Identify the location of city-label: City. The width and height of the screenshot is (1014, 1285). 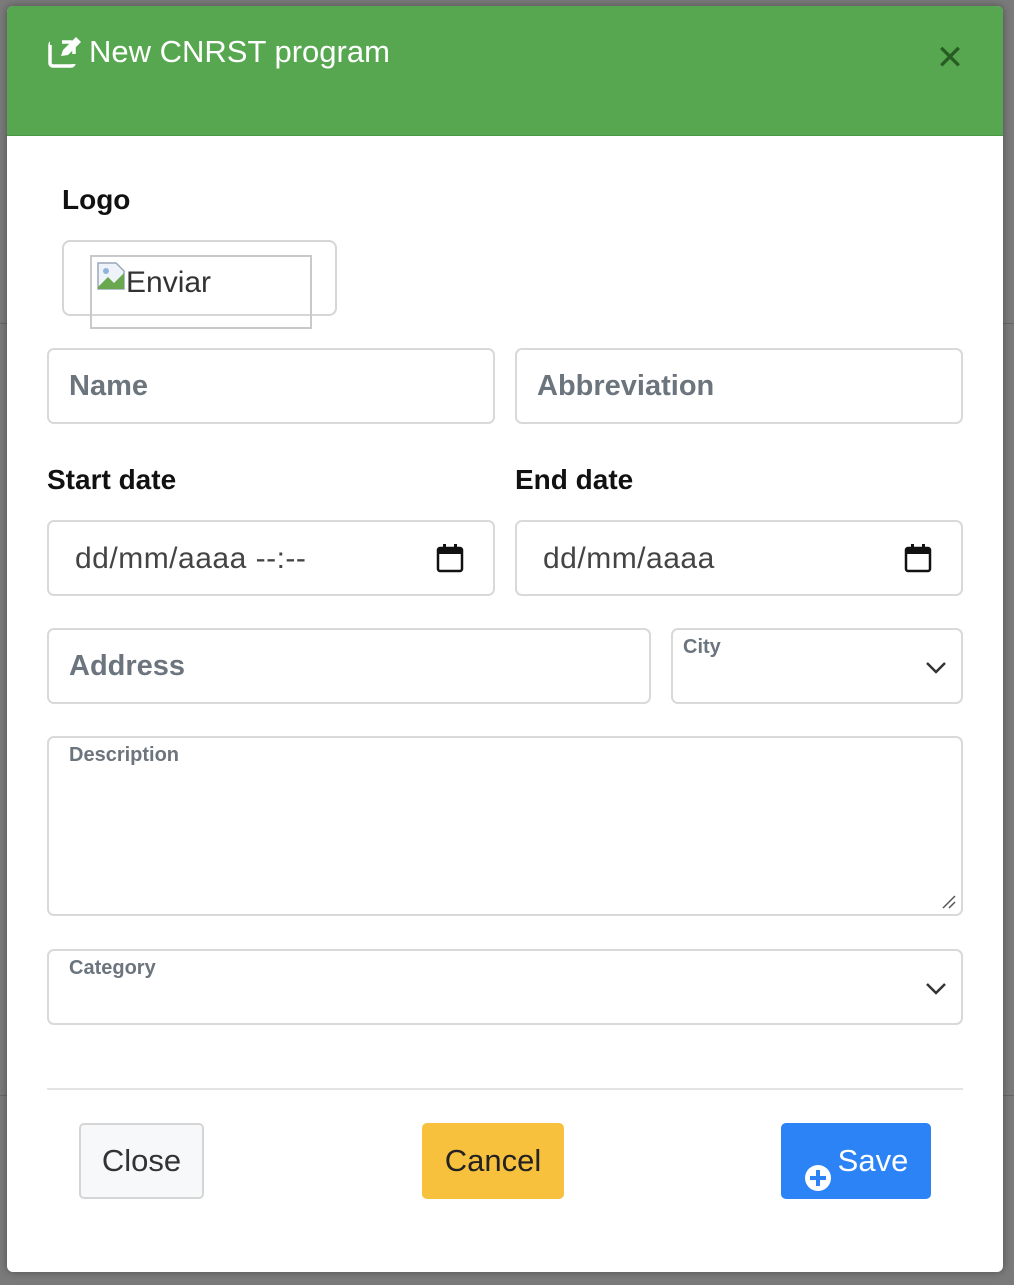
(702, 647).